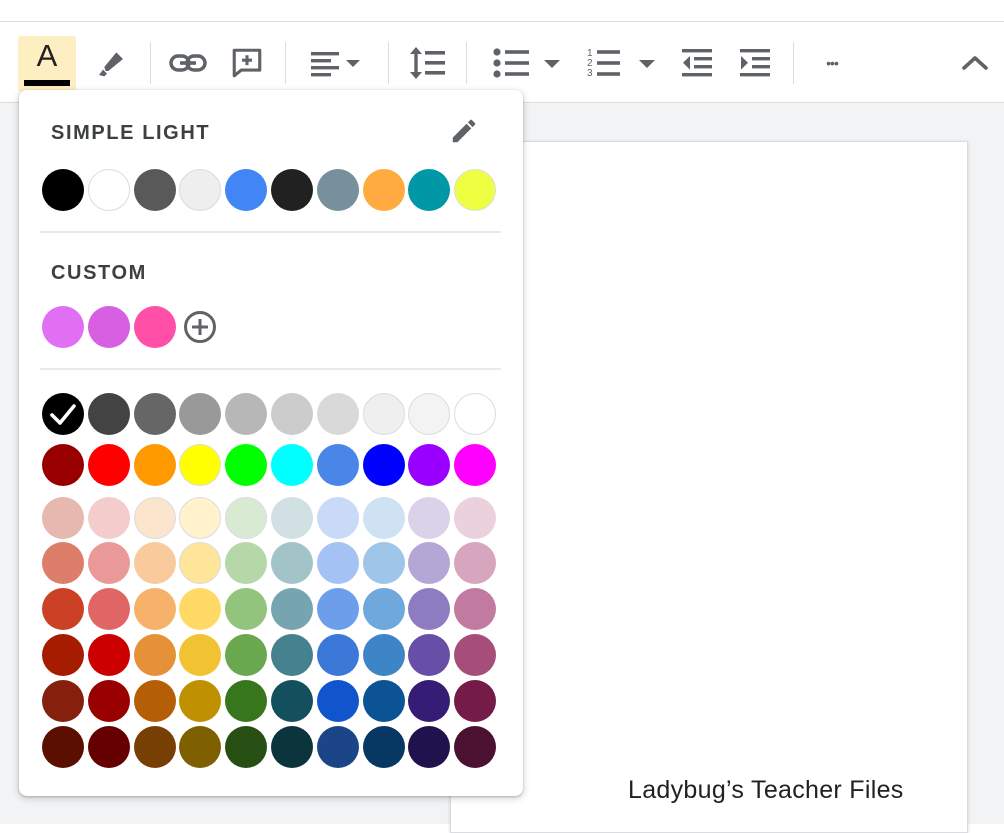 This screenshot has width=1004, height=833. Describe the element at coordinates (832, 63) in the screenshot. I see `more-options-button: •••` at that location.